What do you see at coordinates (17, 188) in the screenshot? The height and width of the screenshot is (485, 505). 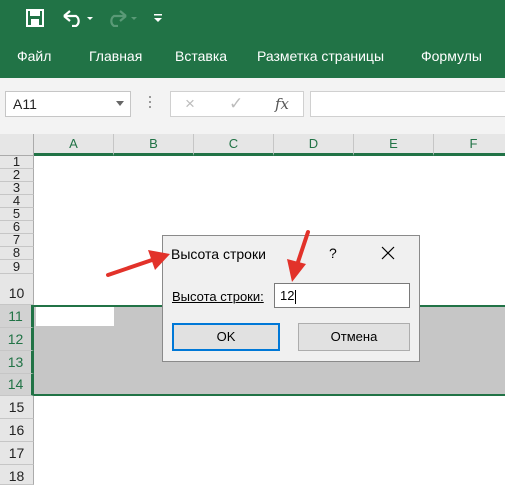 I see `row-header-3: 3` at bounding box center [17, 188].